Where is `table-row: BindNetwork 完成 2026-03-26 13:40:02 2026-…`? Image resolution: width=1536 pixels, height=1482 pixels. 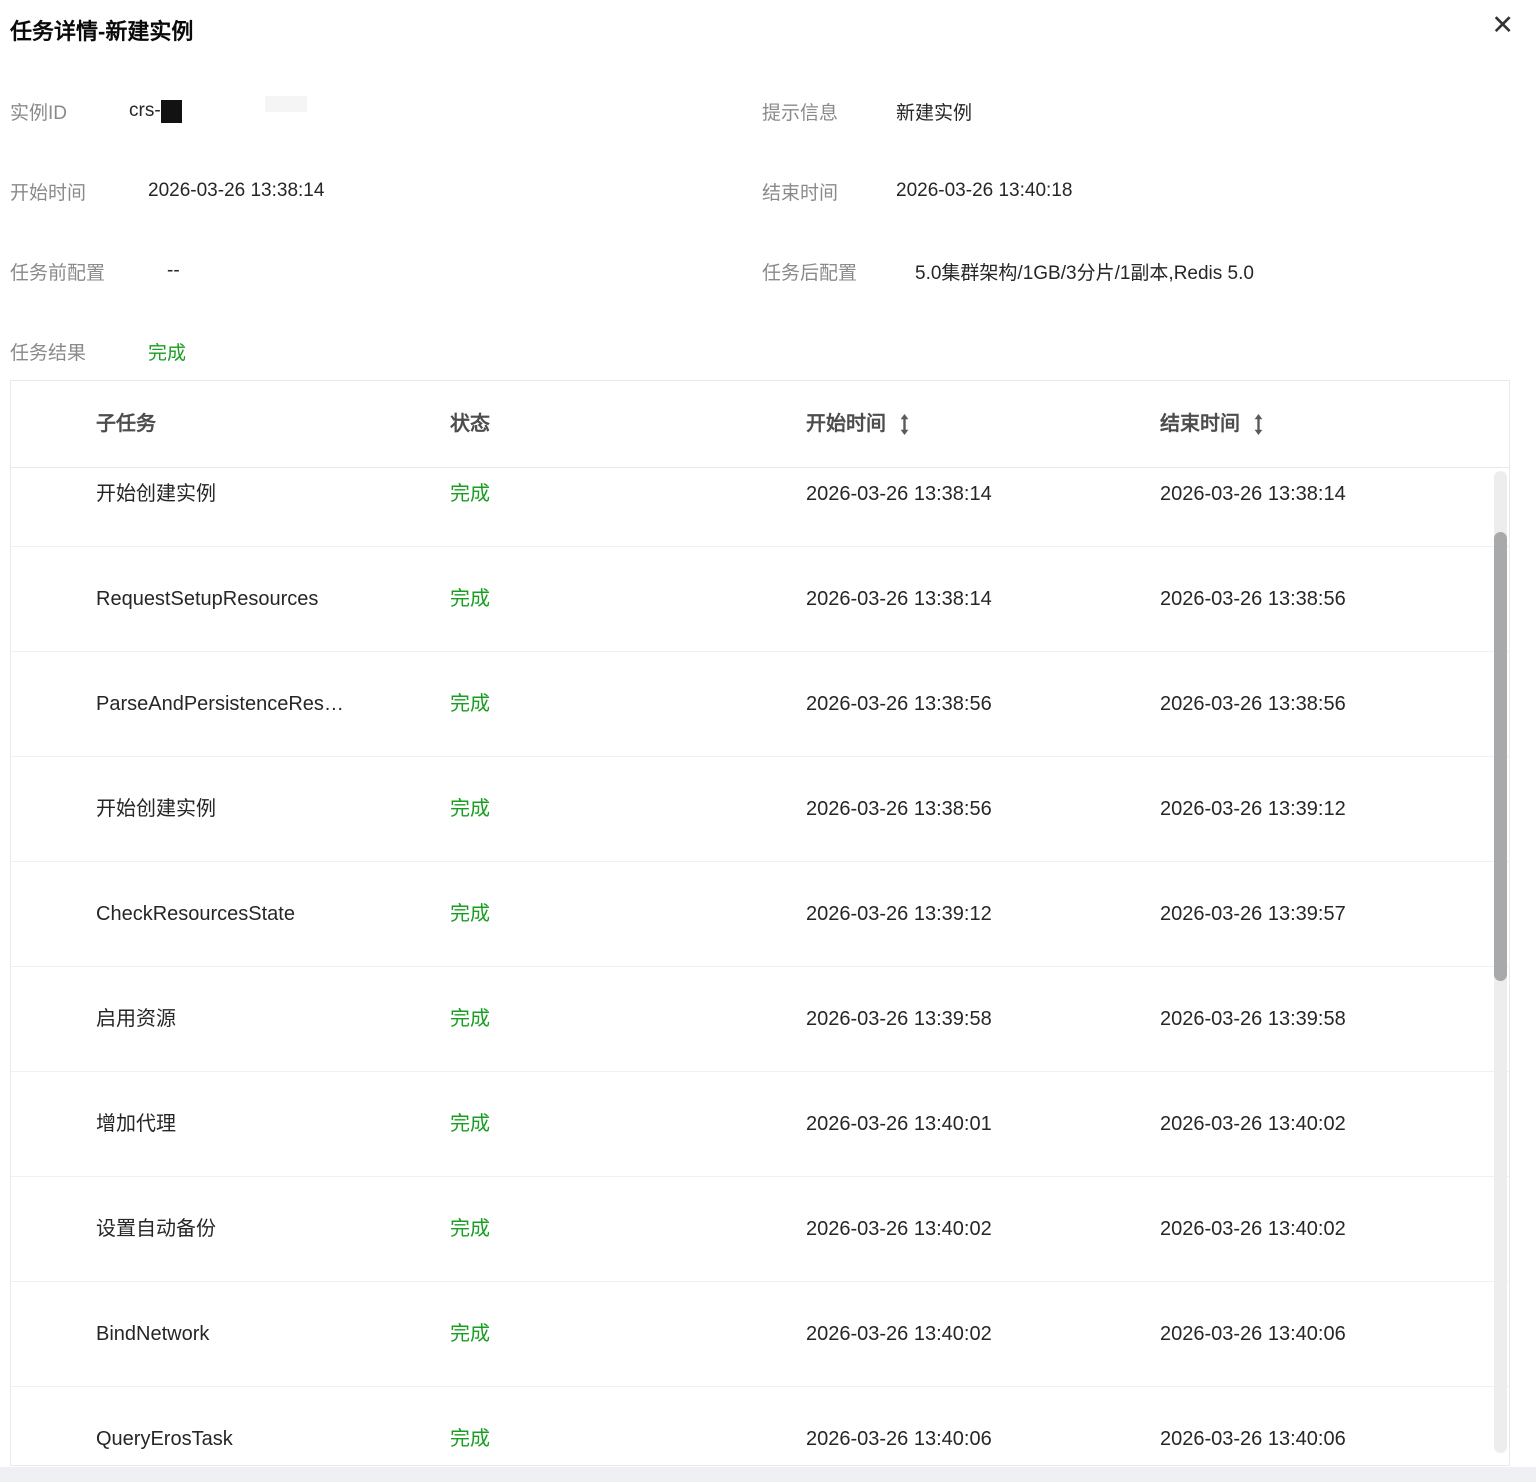
table-row: BindNetwork 完成 2026-03-26 13:40:02 2026-… is located at coordinates (760, 1334).